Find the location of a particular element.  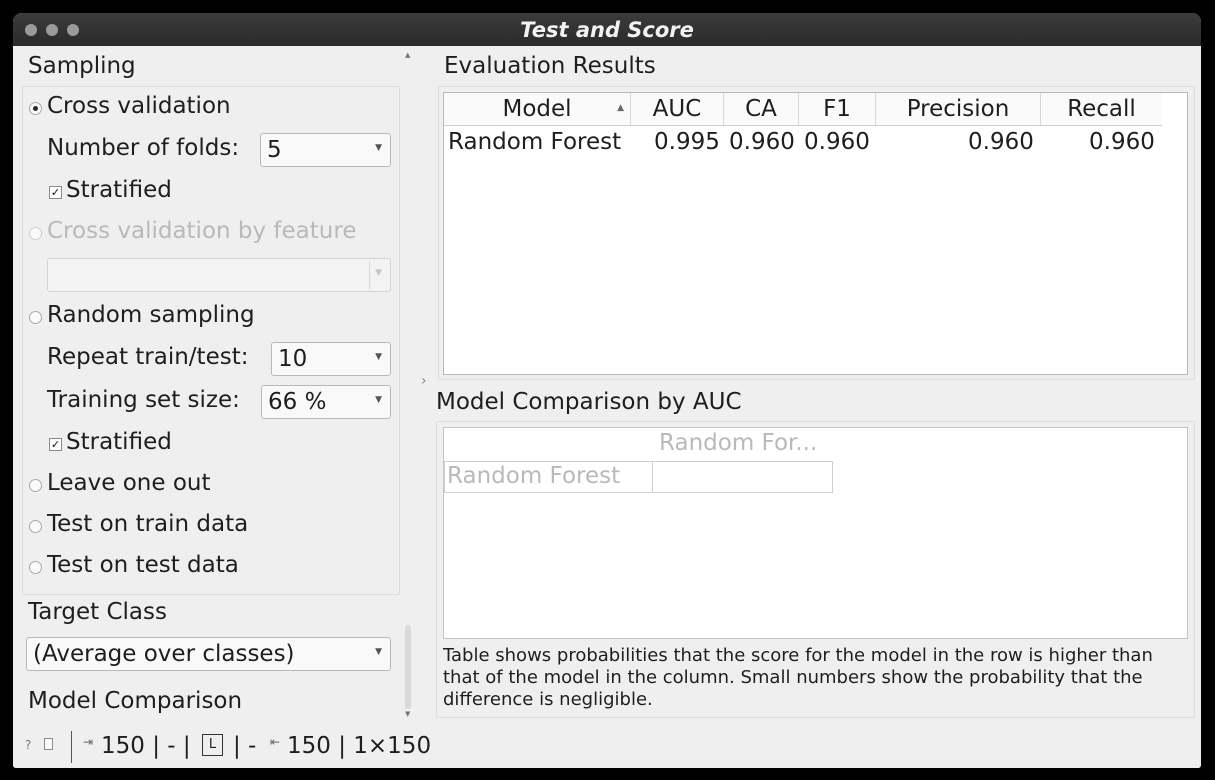

repeat-combo: 10 ▼ is located at coordinates (331, 359).